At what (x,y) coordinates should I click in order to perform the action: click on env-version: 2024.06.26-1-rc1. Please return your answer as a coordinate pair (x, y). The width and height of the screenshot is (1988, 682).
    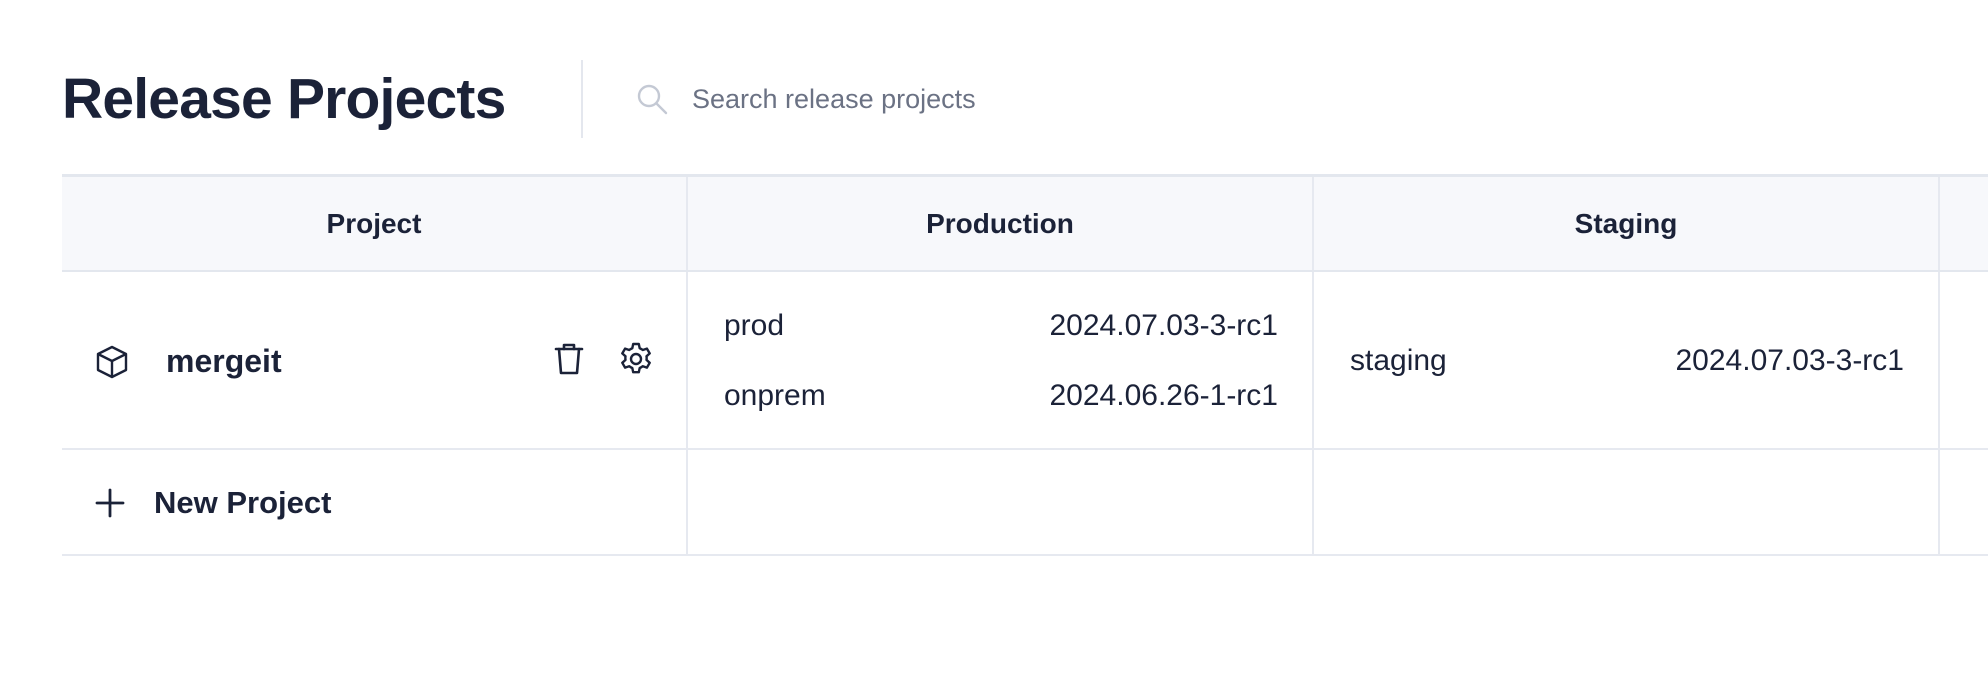
    Looking at the image, I should click on (1164, 395).